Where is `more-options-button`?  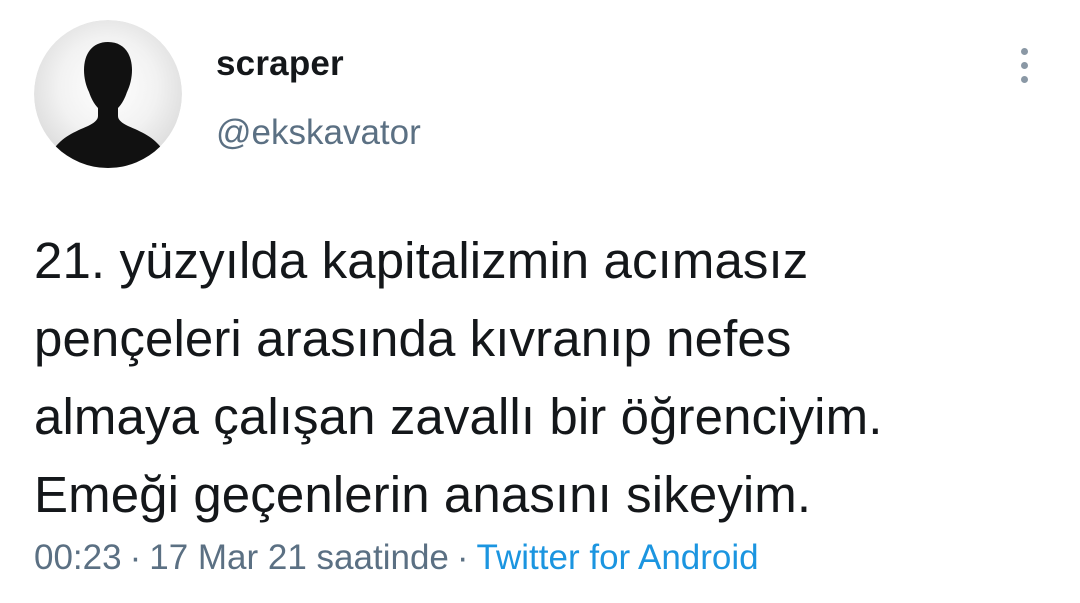
more-options-button is located at coordinates (1024, 65).